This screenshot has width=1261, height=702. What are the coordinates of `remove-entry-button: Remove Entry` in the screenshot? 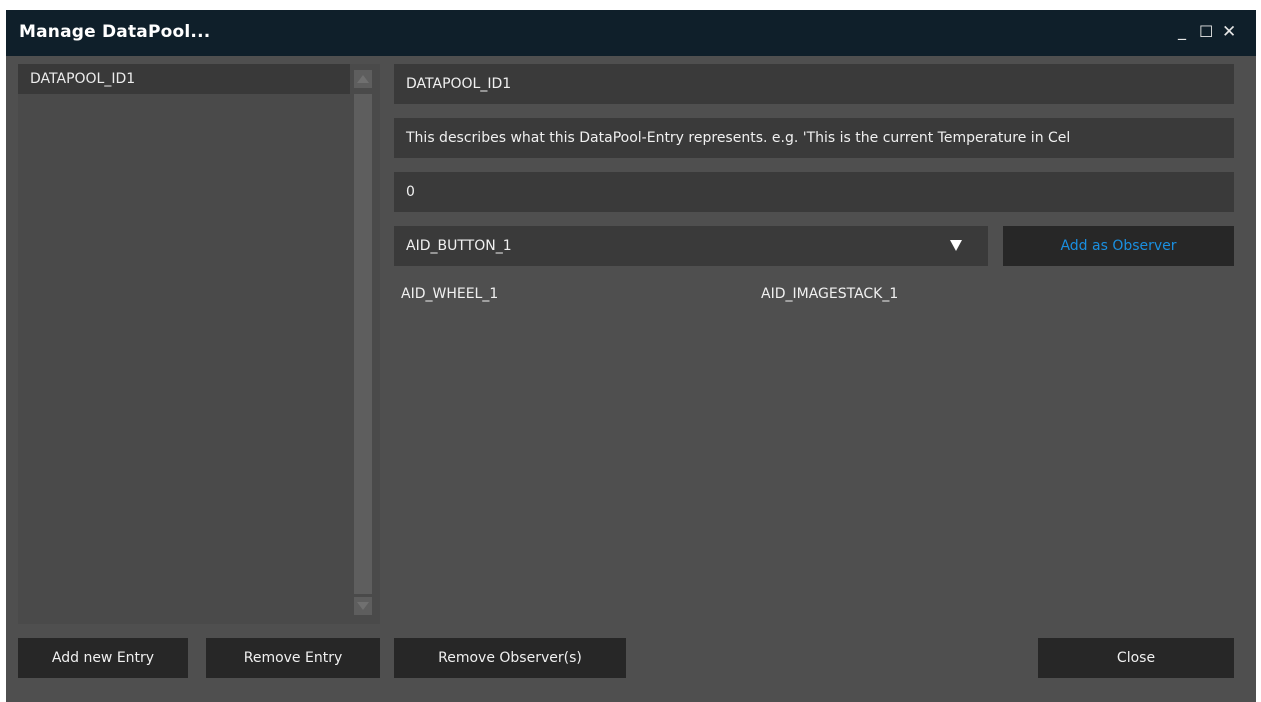 It's located at (293, 658).